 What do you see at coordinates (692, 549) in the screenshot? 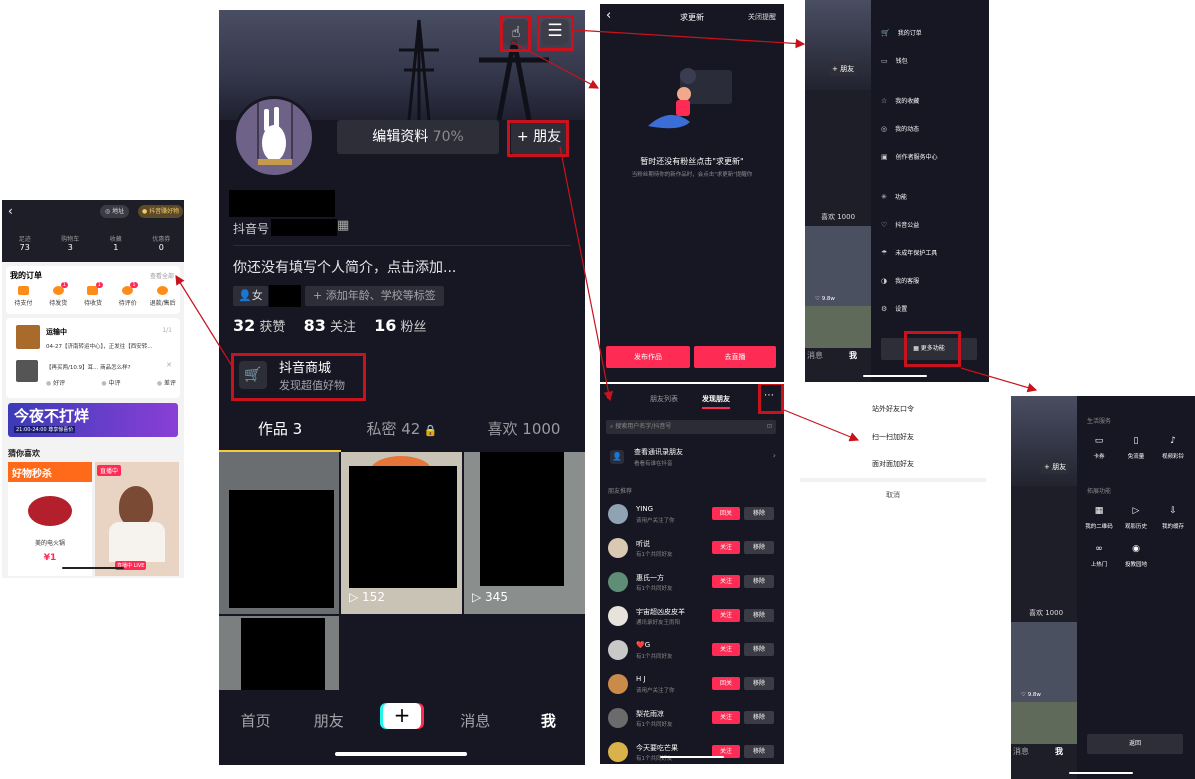
I see `list-item: 听说 有1个共同好友 关注 移除` at bounding box center [692, 549].